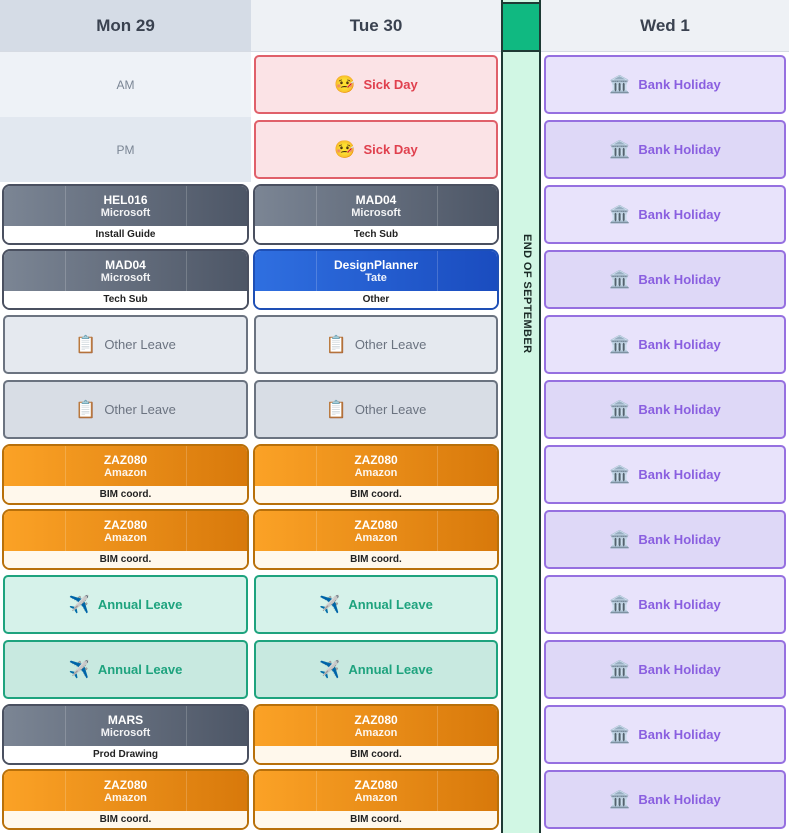 The height and width of the screenshot is (833, 789). I want to click on slot-pm: PM, so click(125, 149).